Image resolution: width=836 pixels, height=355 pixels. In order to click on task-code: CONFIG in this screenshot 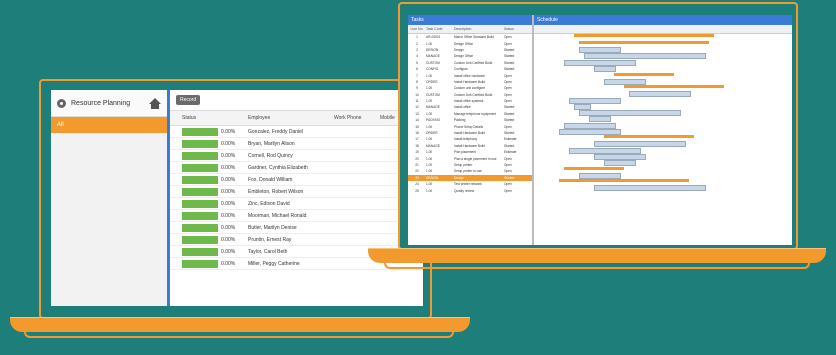, I will do `click(432, 69)`.